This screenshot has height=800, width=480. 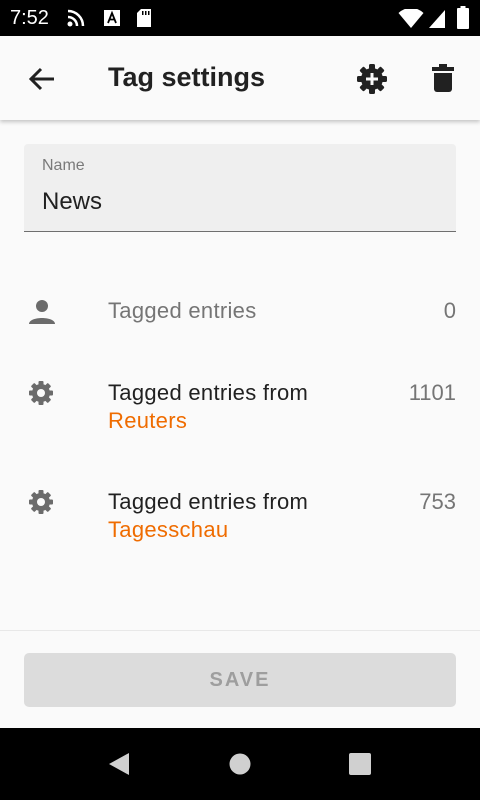 I want to click on a-notification-icon, so click(x=112, y=18).